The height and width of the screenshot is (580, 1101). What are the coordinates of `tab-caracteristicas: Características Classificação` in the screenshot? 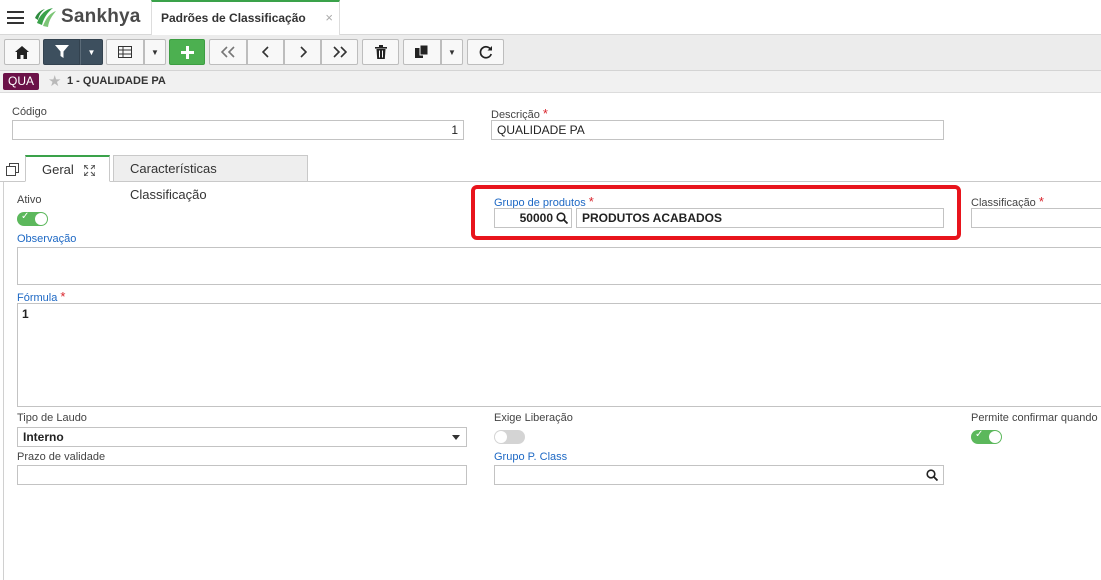 It's located at (210, 178).